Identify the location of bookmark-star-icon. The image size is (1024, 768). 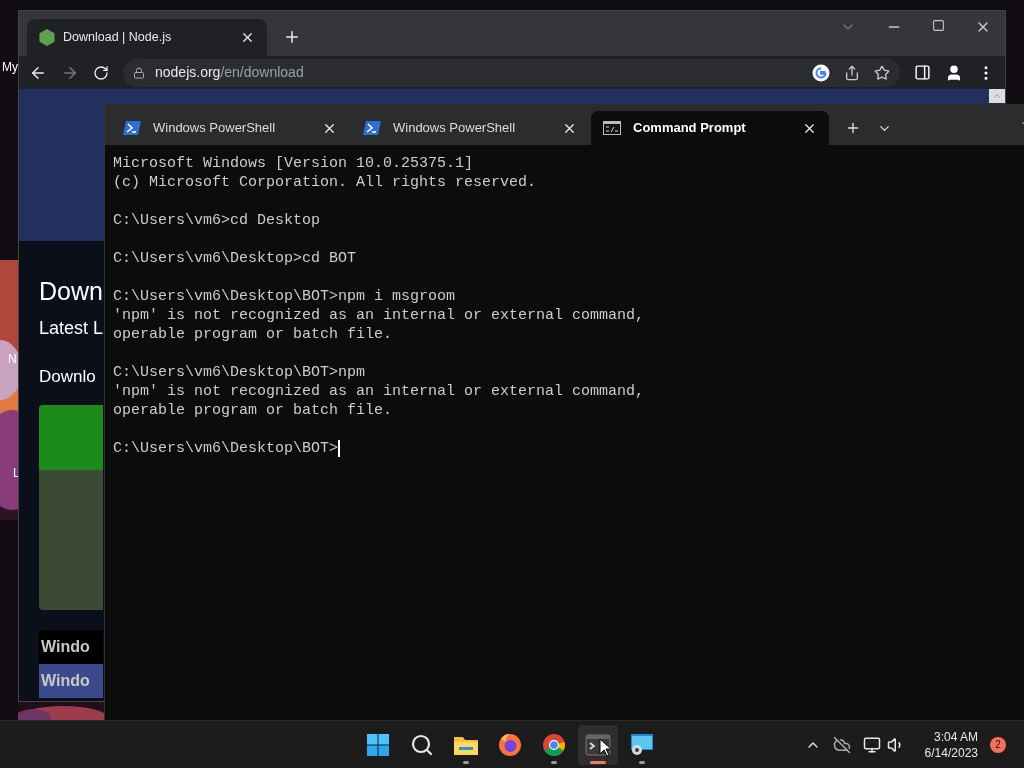
(882, 72).